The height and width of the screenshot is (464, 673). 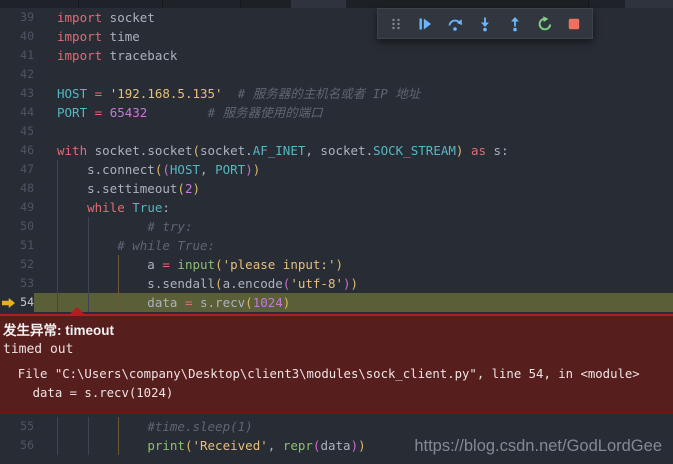 I want to click on line-number: 50, so click(x=17, y=226).